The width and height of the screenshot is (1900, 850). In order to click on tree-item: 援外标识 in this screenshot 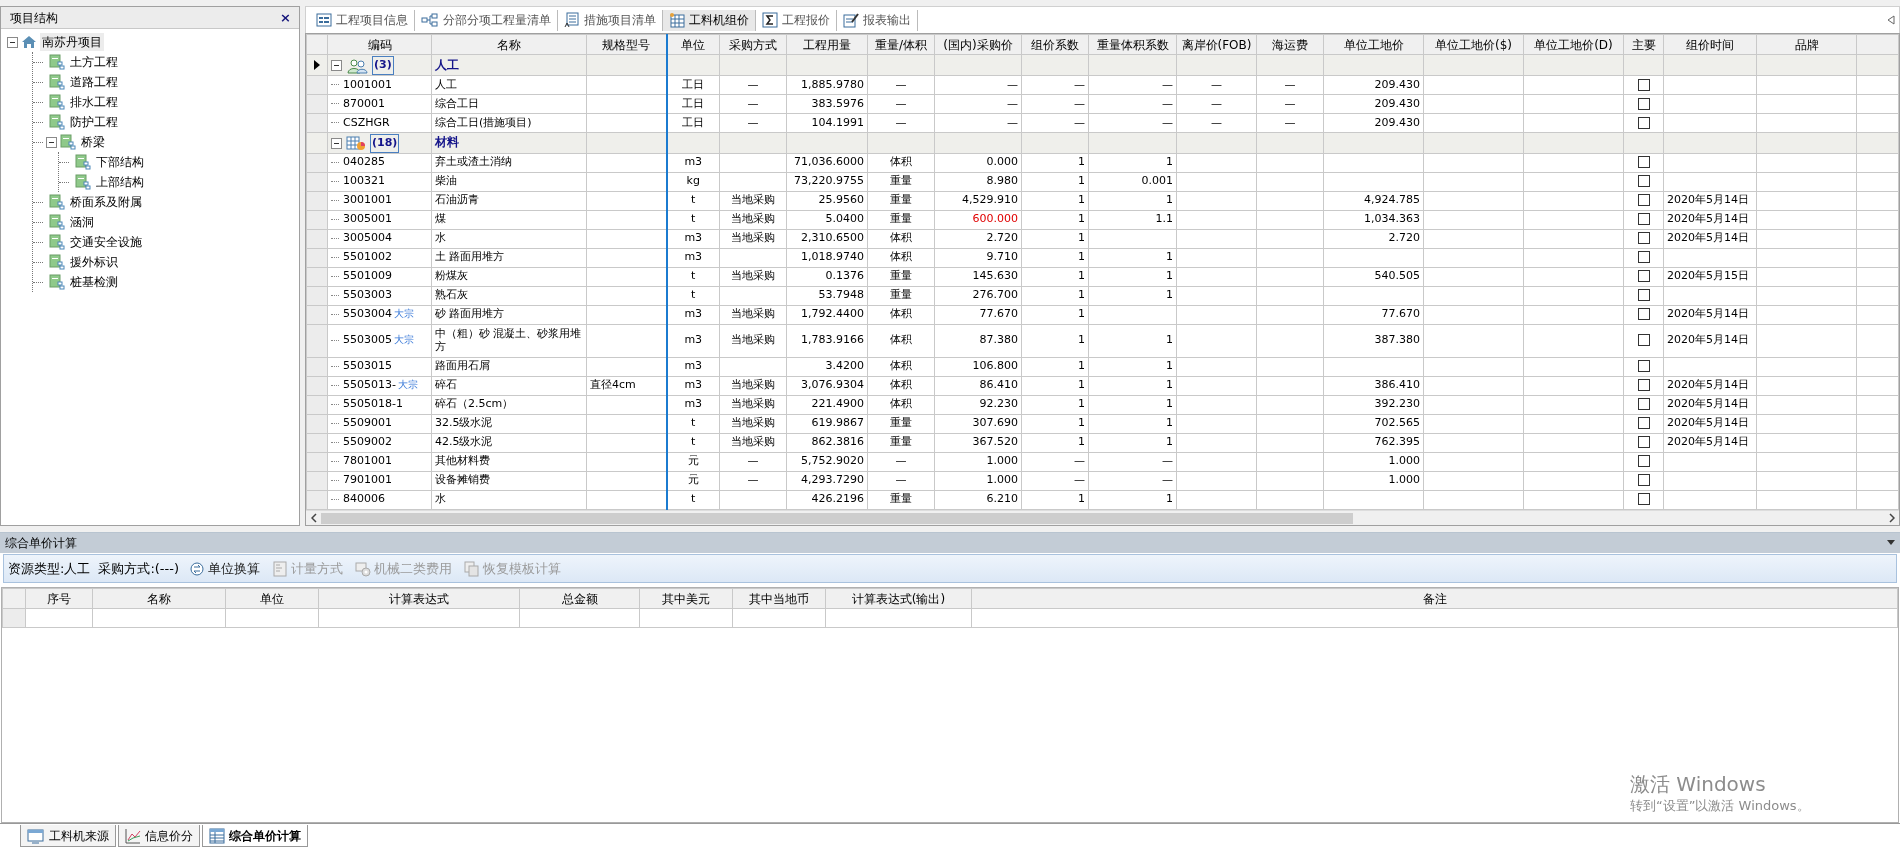, I will do `click(94, 262)`.